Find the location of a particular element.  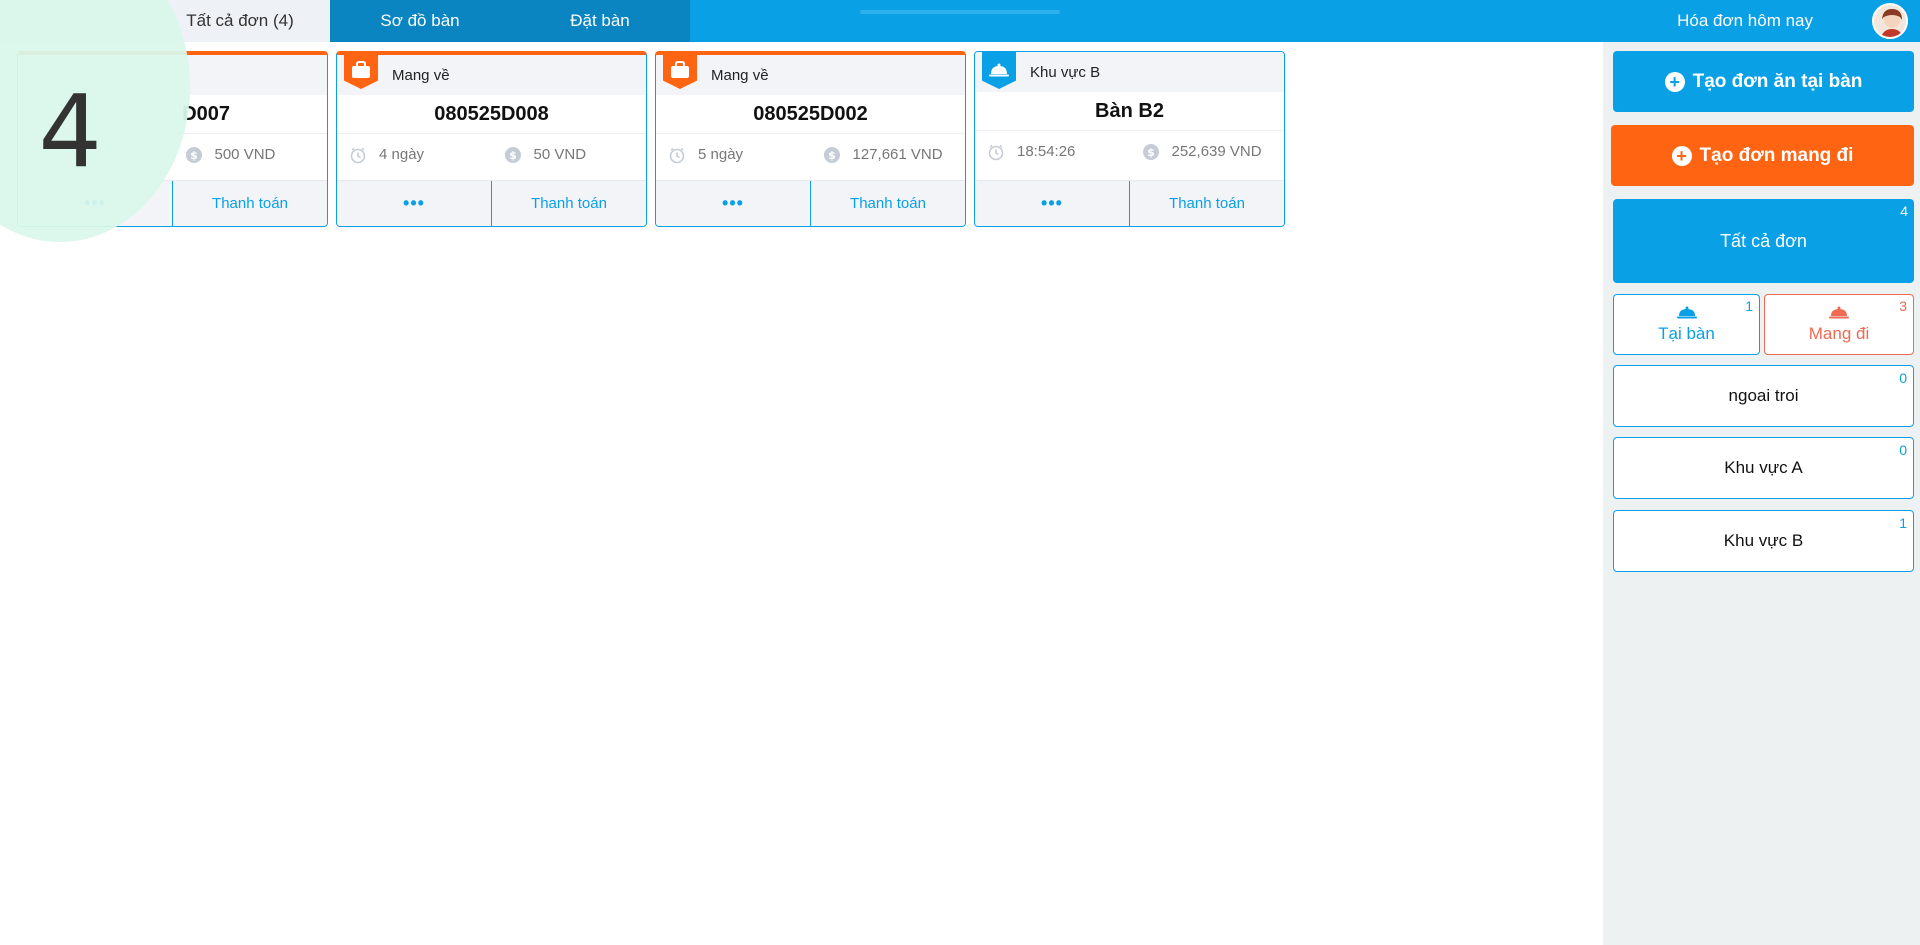

filter-all-orders: Tất cả đơn 4 is located at coordinates (1763, 241).